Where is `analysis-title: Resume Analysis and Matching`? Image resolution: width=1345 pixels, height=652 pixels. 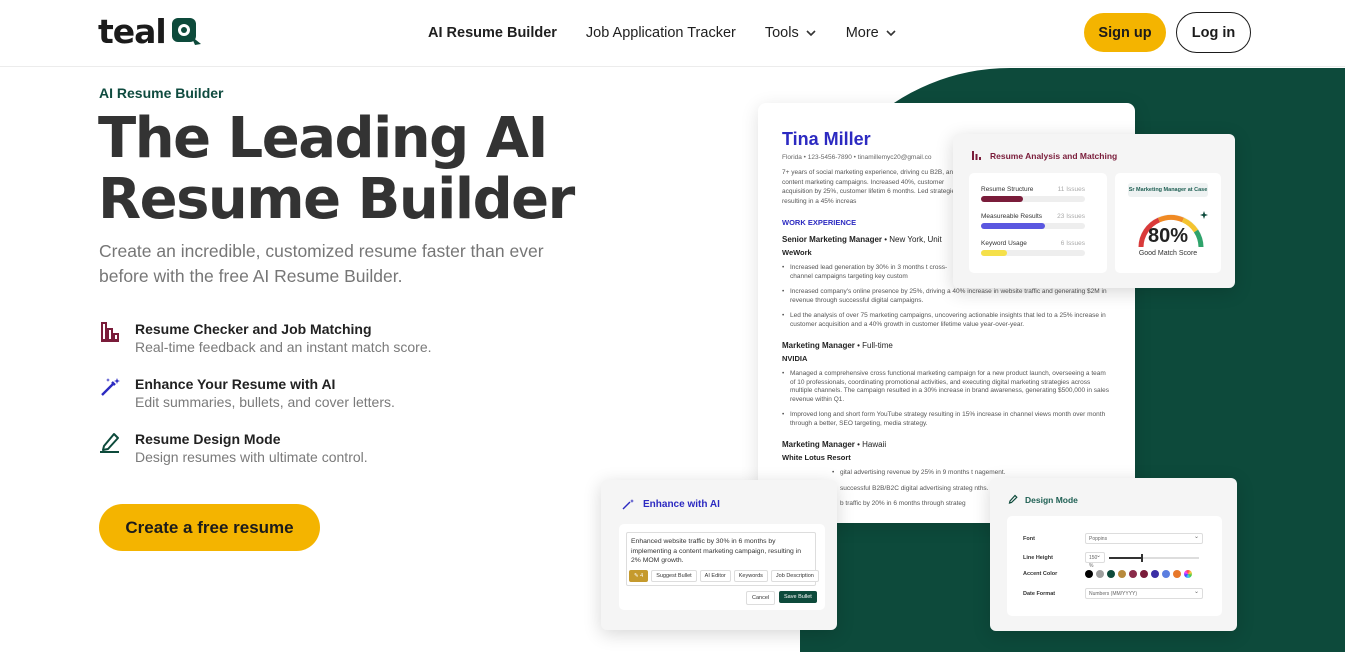
analysis-title: Resume Analysis and Matching is located at coordinates (1054, 156).